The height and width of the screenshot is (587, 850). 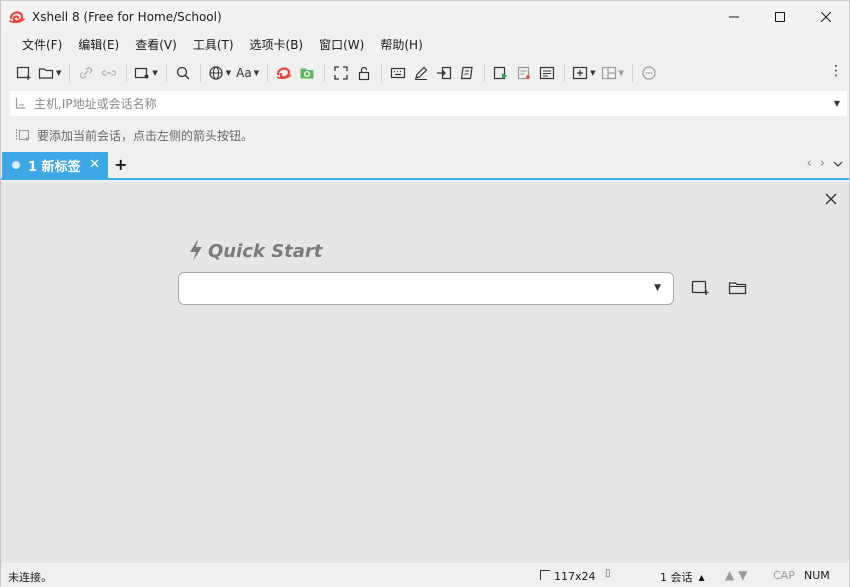 What do you see at coordinates (98, 45) in the screenshot?
I see `menu-edit: 编辑(E)` at bounding box center [98, 45].